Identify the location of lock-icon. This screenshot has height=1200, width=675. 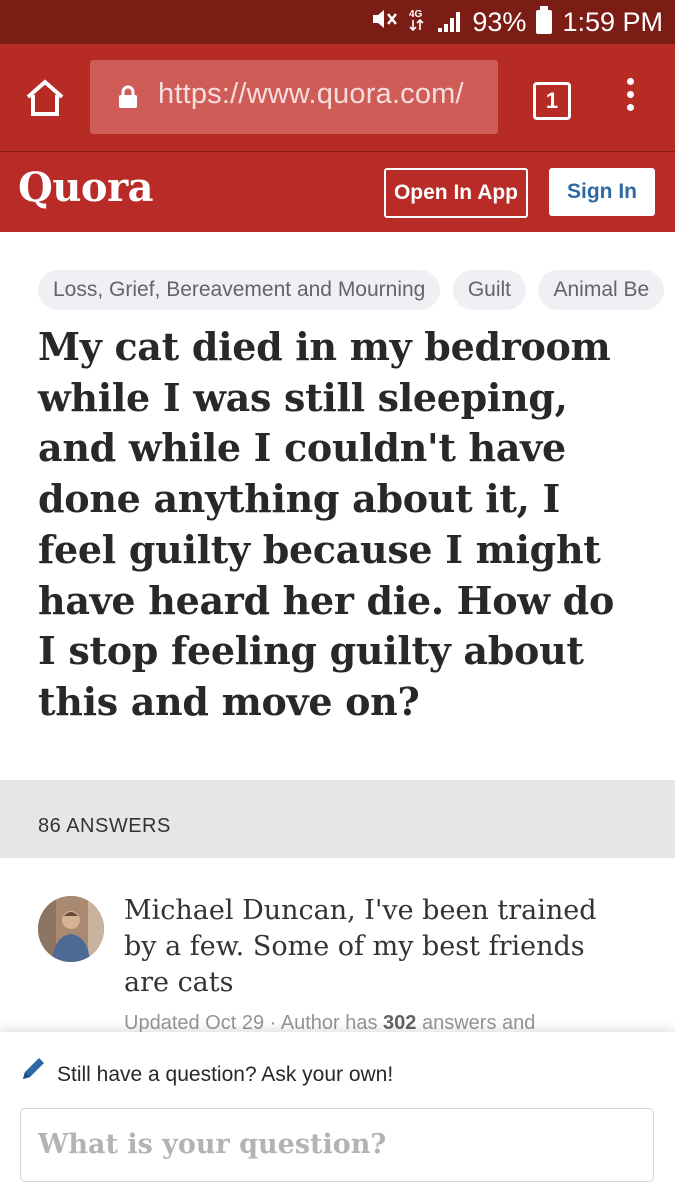
(128, 96).